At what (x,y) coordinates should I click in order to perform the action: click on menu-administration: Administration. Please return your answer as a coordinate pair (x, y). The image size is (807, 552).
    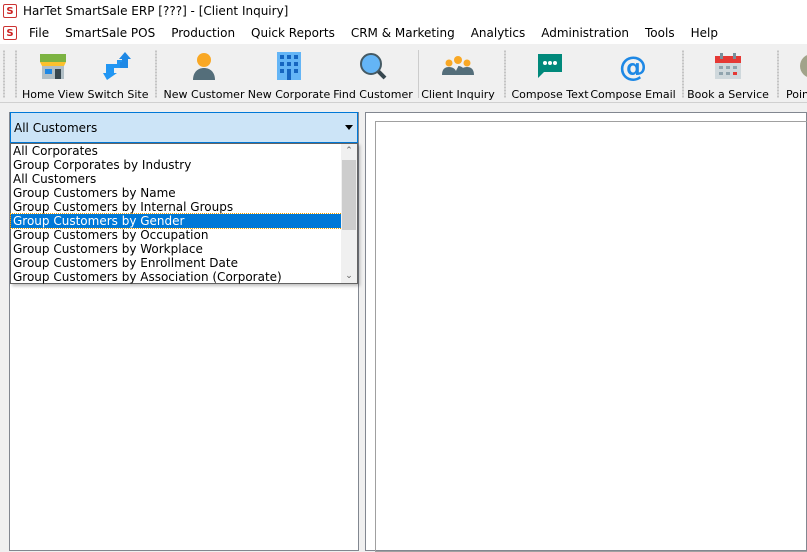
    Looking at the image, I should click on (585, 33).